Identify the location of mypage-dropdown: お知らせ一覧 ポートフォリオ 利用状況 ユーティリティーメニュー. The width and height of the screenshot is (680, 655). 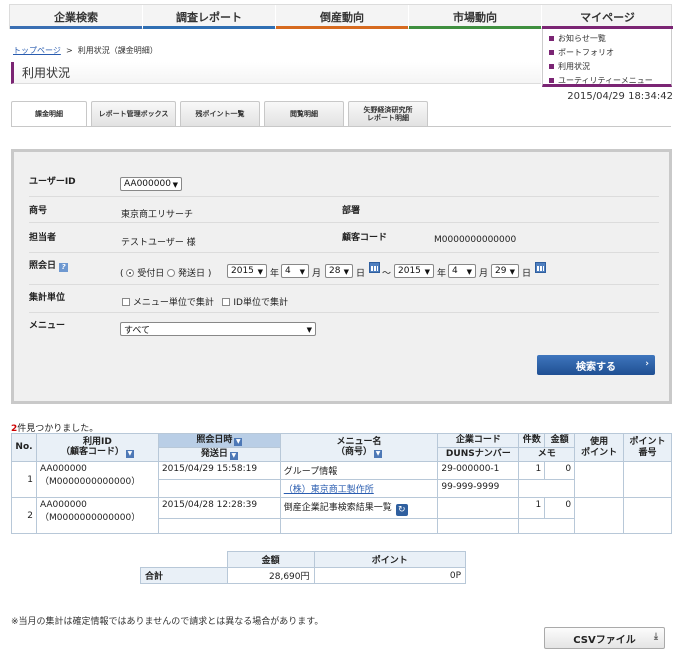
(607, 58).